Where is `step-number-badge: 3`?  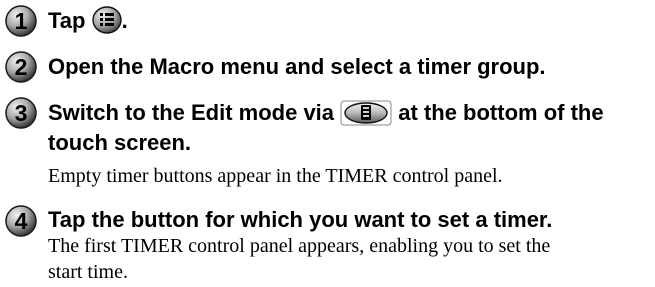 step-number-badge: 3 is located at coordinates (20, 112).